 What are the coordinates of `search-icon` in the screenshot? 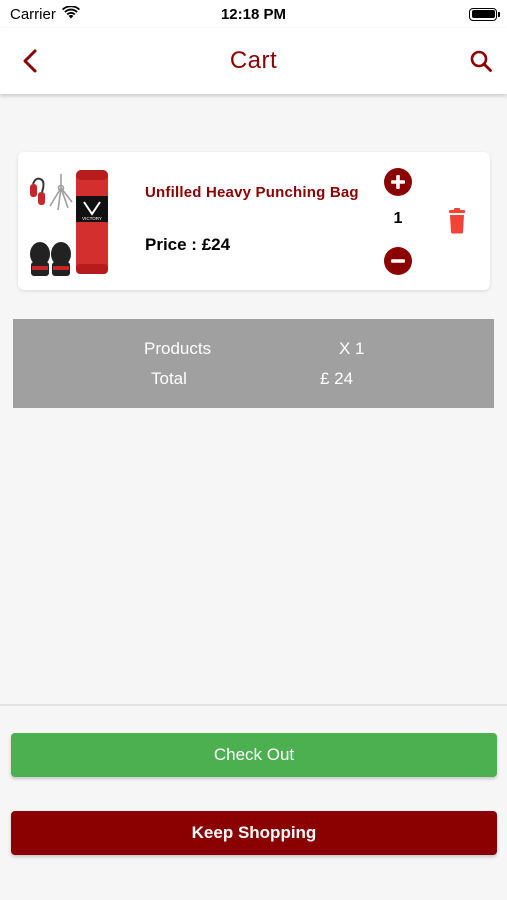 It's located at (481, 61).